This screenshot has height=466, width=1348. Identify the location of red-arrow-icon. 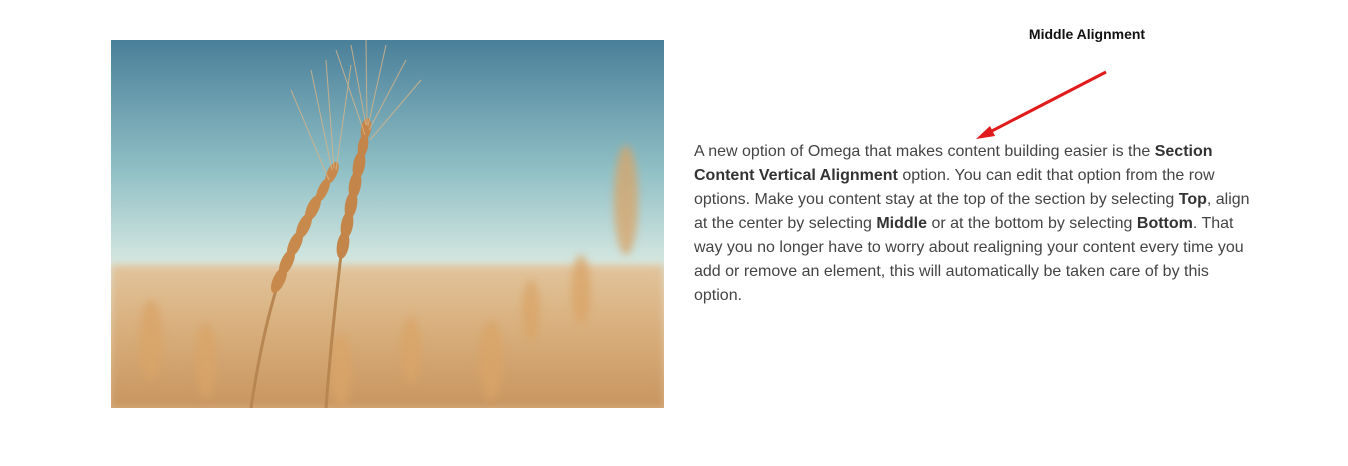
(1041, 104).